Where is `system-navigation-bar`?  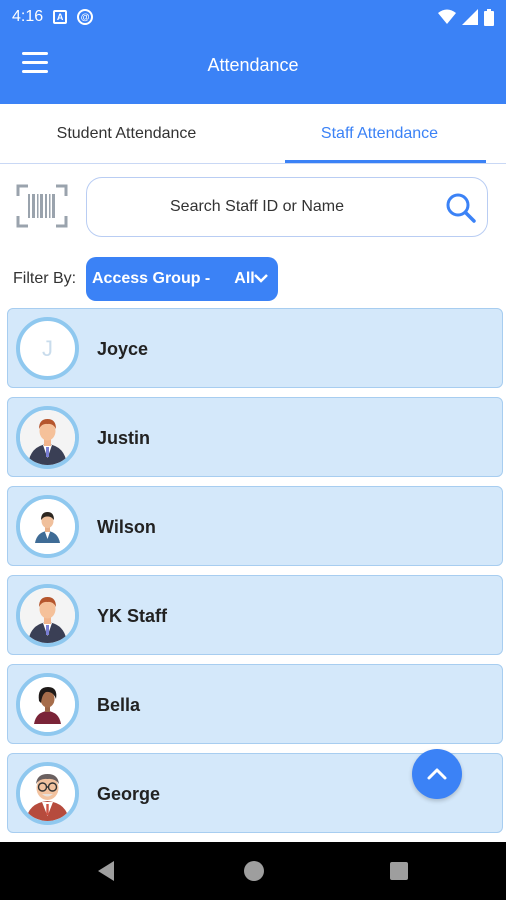
system-navigation-bar is located at coordinates (253, 871).